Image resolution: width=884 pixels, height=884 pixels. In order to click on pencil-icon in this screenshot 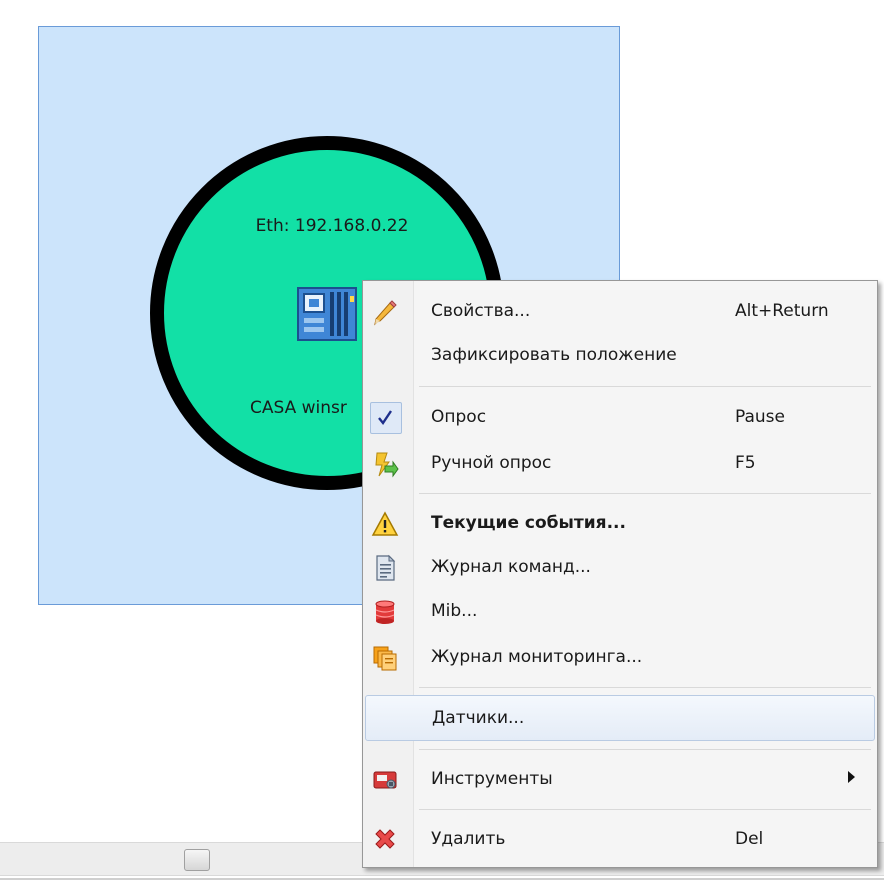, I will do `click(385, 313)`.